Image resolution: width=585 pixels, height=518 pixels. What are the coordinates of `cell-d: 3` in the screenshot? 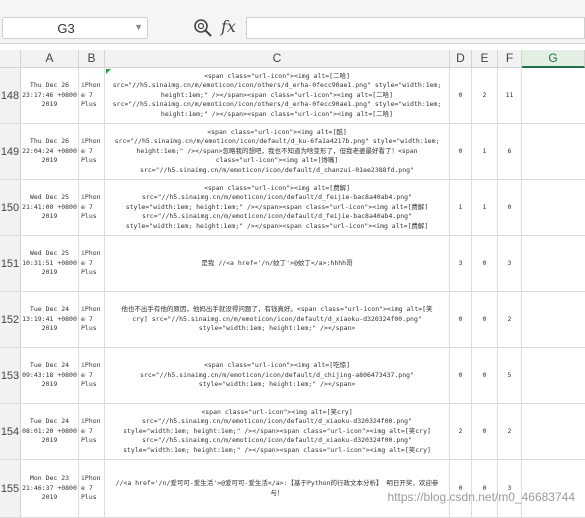 It's located at (461, 263).